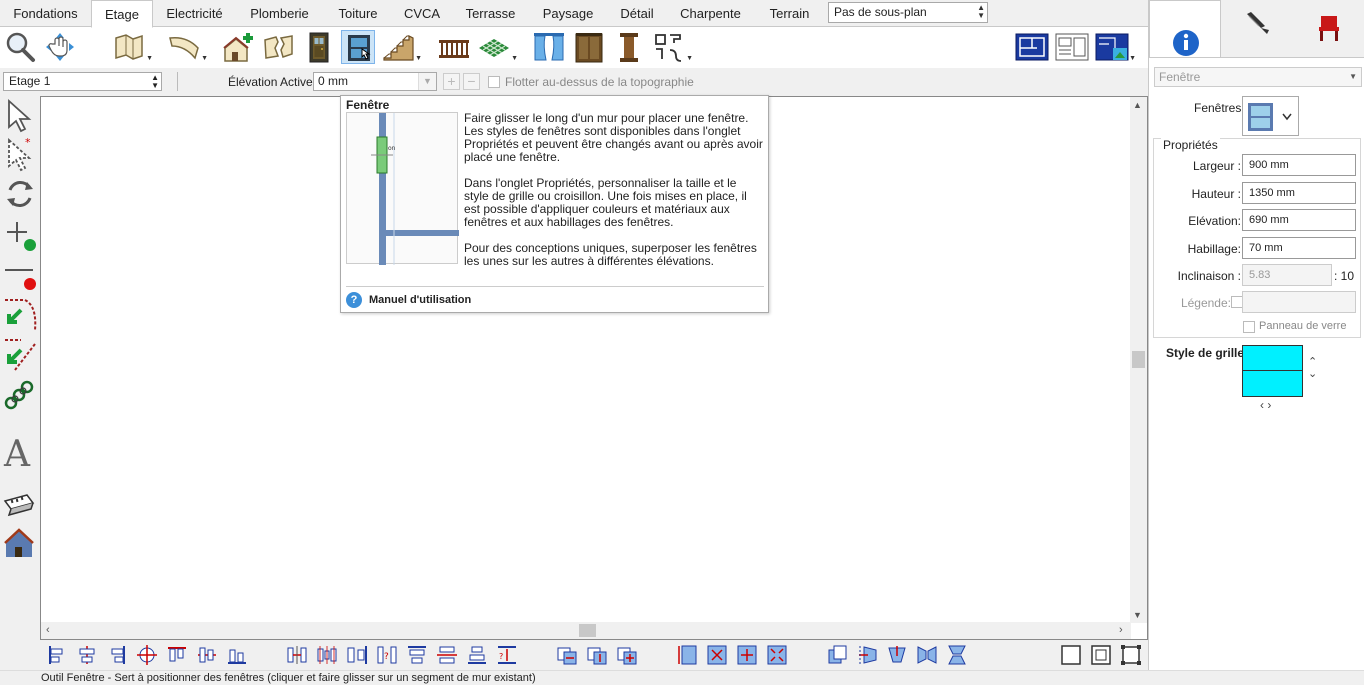 The height and width of the screenshot is (685, 1364). I want to click on pan-icon, so click(60, 47).